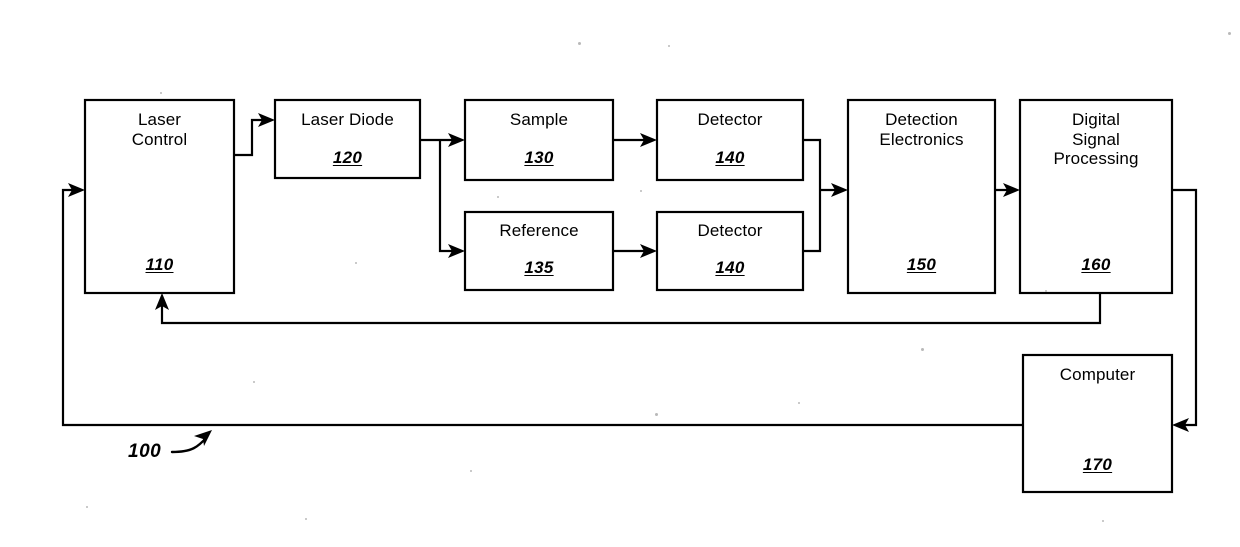  I want to click on block-detector-reference-outline, so click(730, 251).